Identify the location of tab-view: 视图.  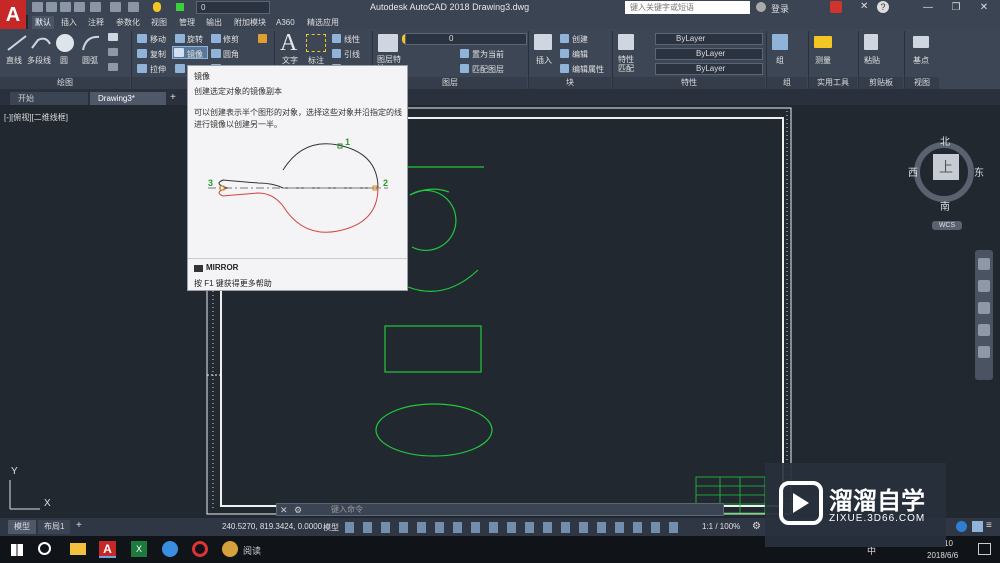
(159, 22).